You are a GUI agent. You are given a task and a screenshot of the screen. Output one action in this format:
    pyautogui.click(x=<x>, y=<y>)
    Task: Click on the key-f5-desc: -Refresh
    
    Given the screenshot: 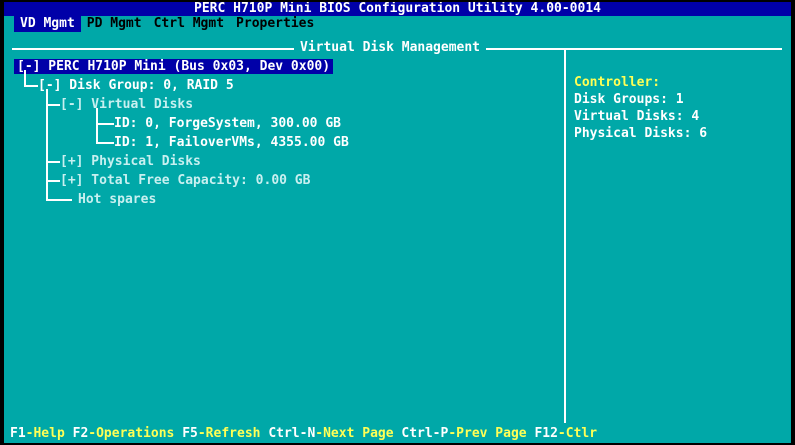 What is the action you would take?
    pyautogui.click(x=233, y=433)
    